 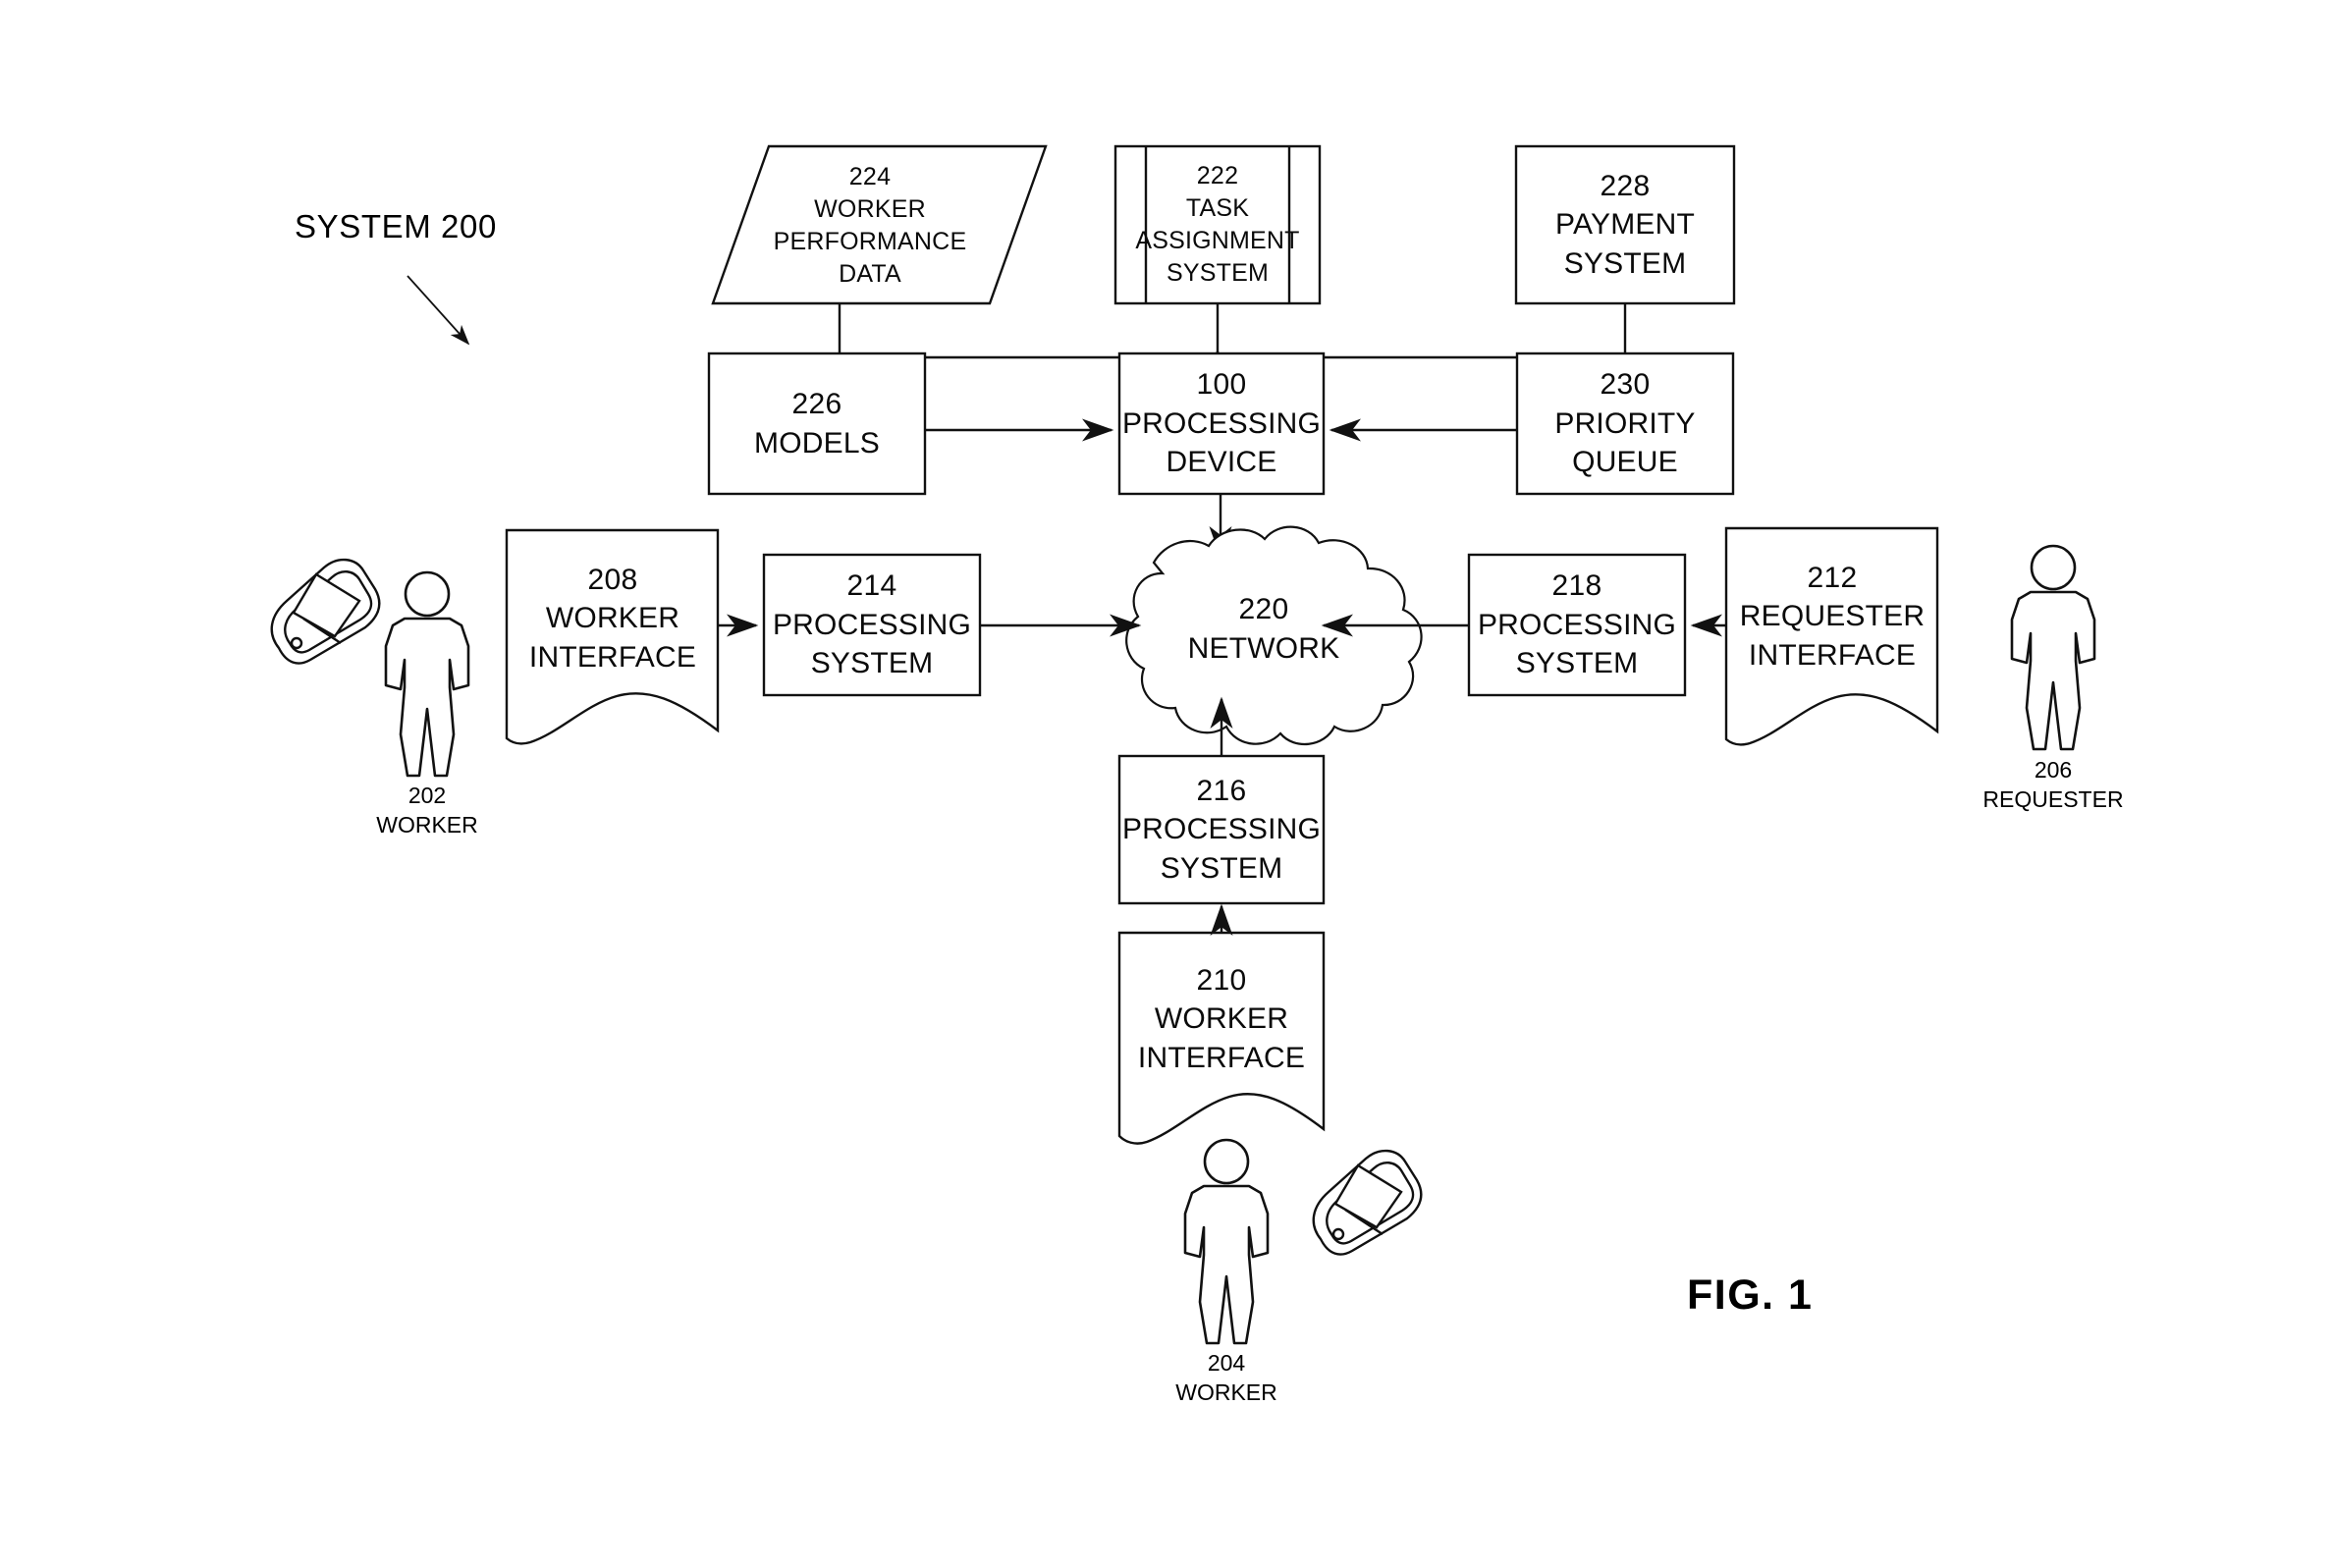 I want to click on connector-bus-top, so click(x=1028, y=331).